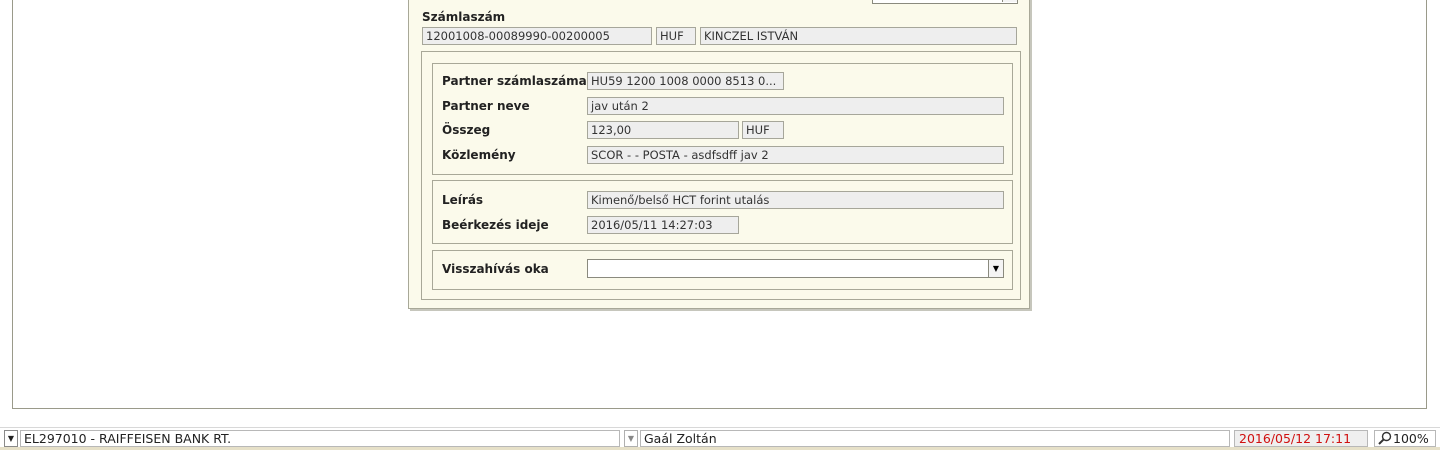 This screenshot has height=451, width=1440. What do you see at coordinates (479, 155) in the screenshot?
I see `reference-label: Közlemény` at bounding box center [479, 155].